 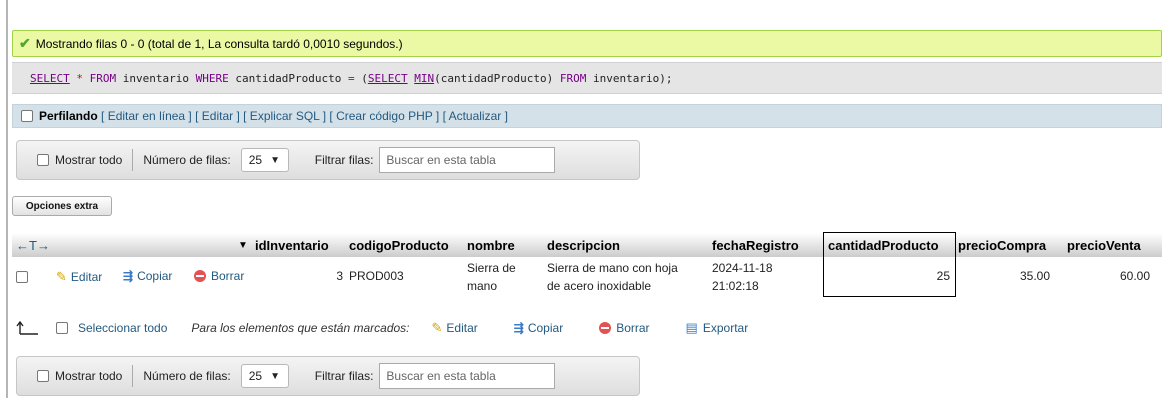 What do you see at coordinates (7, 199) in the screenshot?
I see `left-border` at bounding box center [7, 199].